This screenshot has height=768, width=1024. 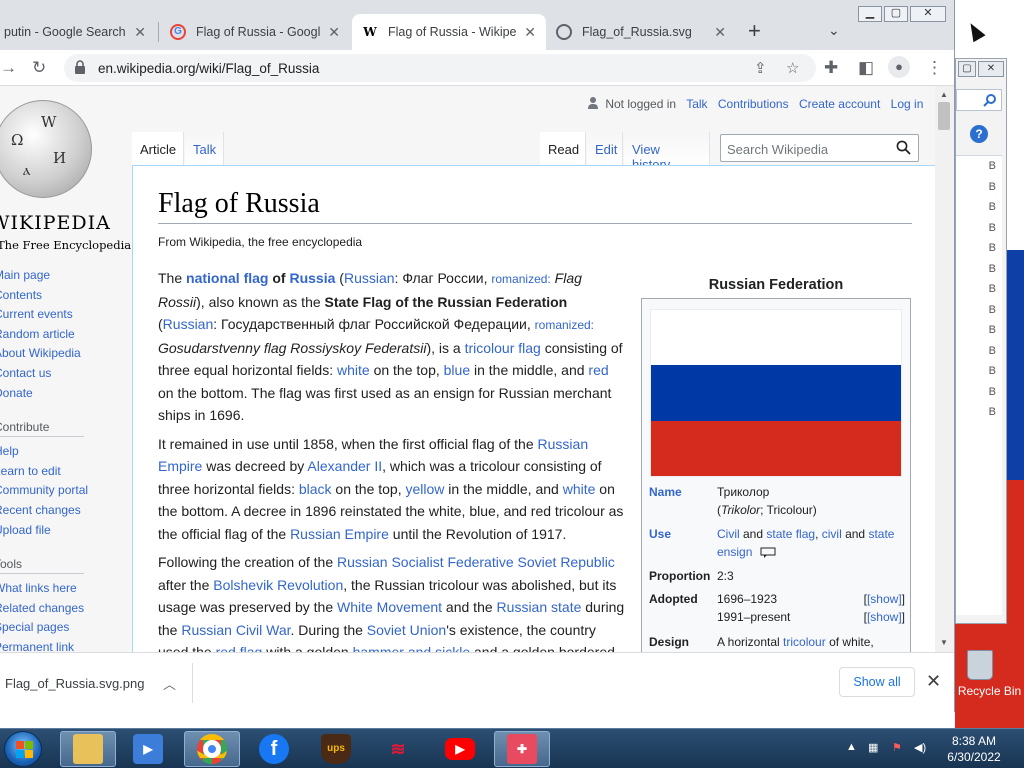 I want to click on sidebar-item-recent-changes: Recent changes, so click(x=65, y=511).